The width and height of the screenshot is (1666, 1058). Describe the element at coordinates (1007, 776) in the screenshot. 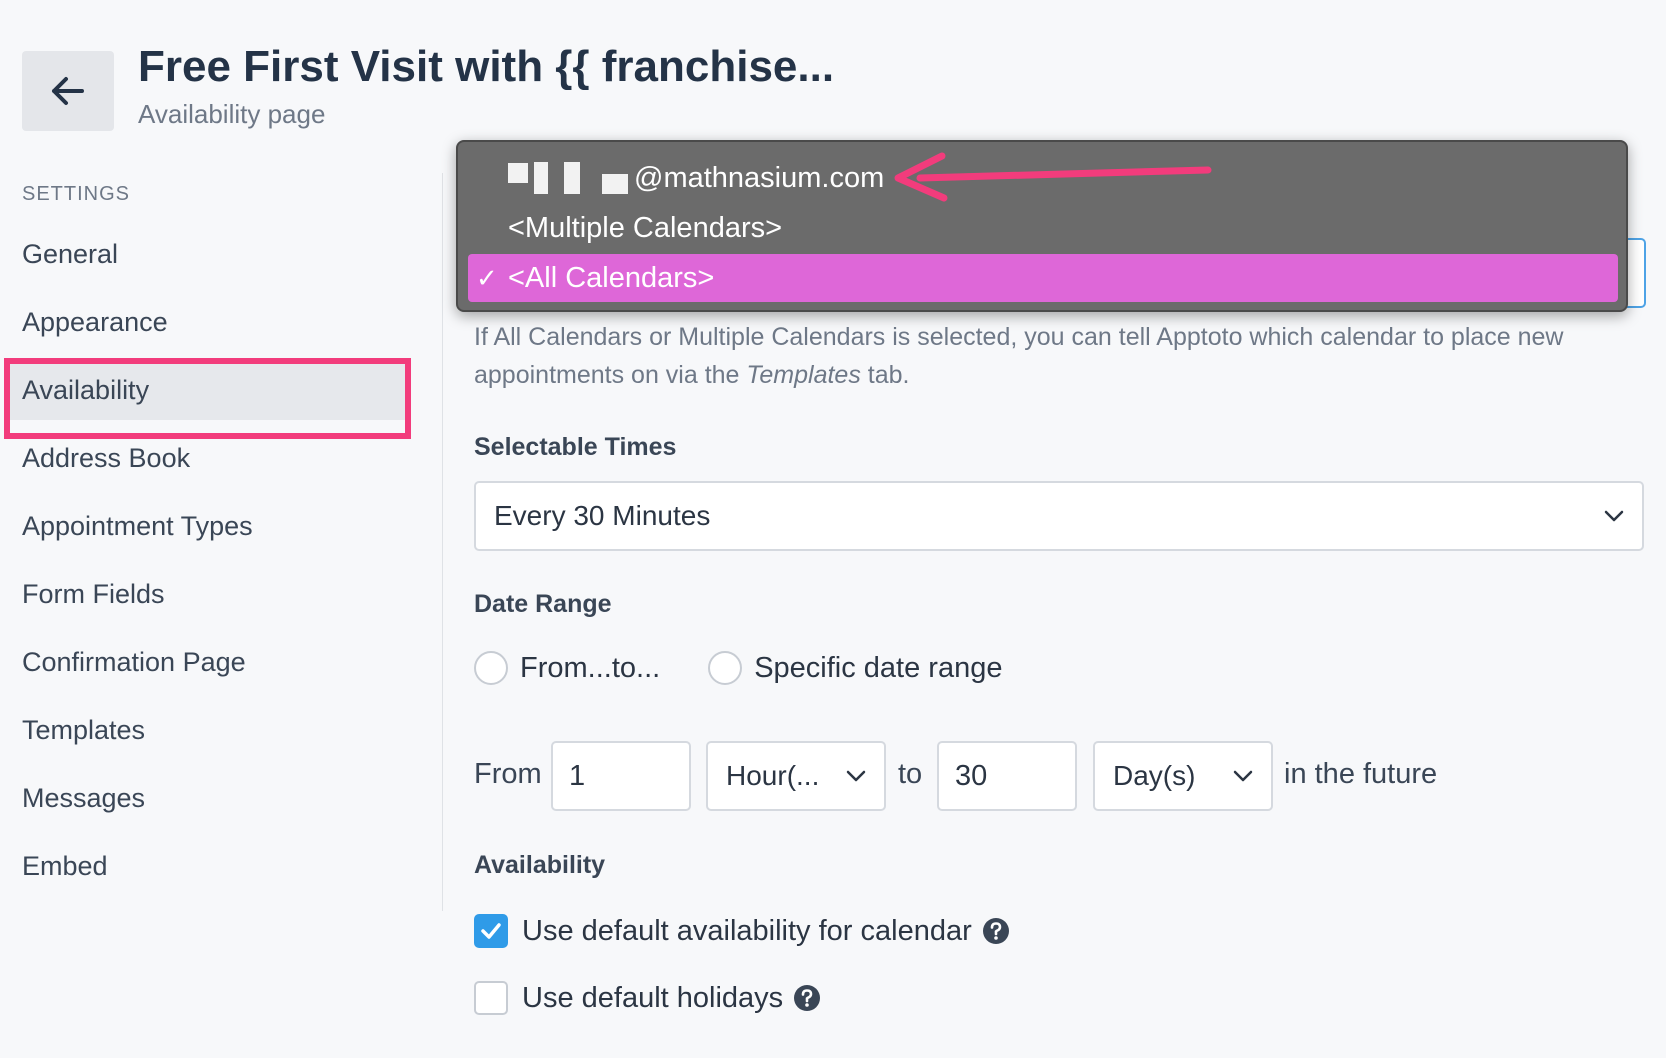

I see `to-value-input: 30` at that location.